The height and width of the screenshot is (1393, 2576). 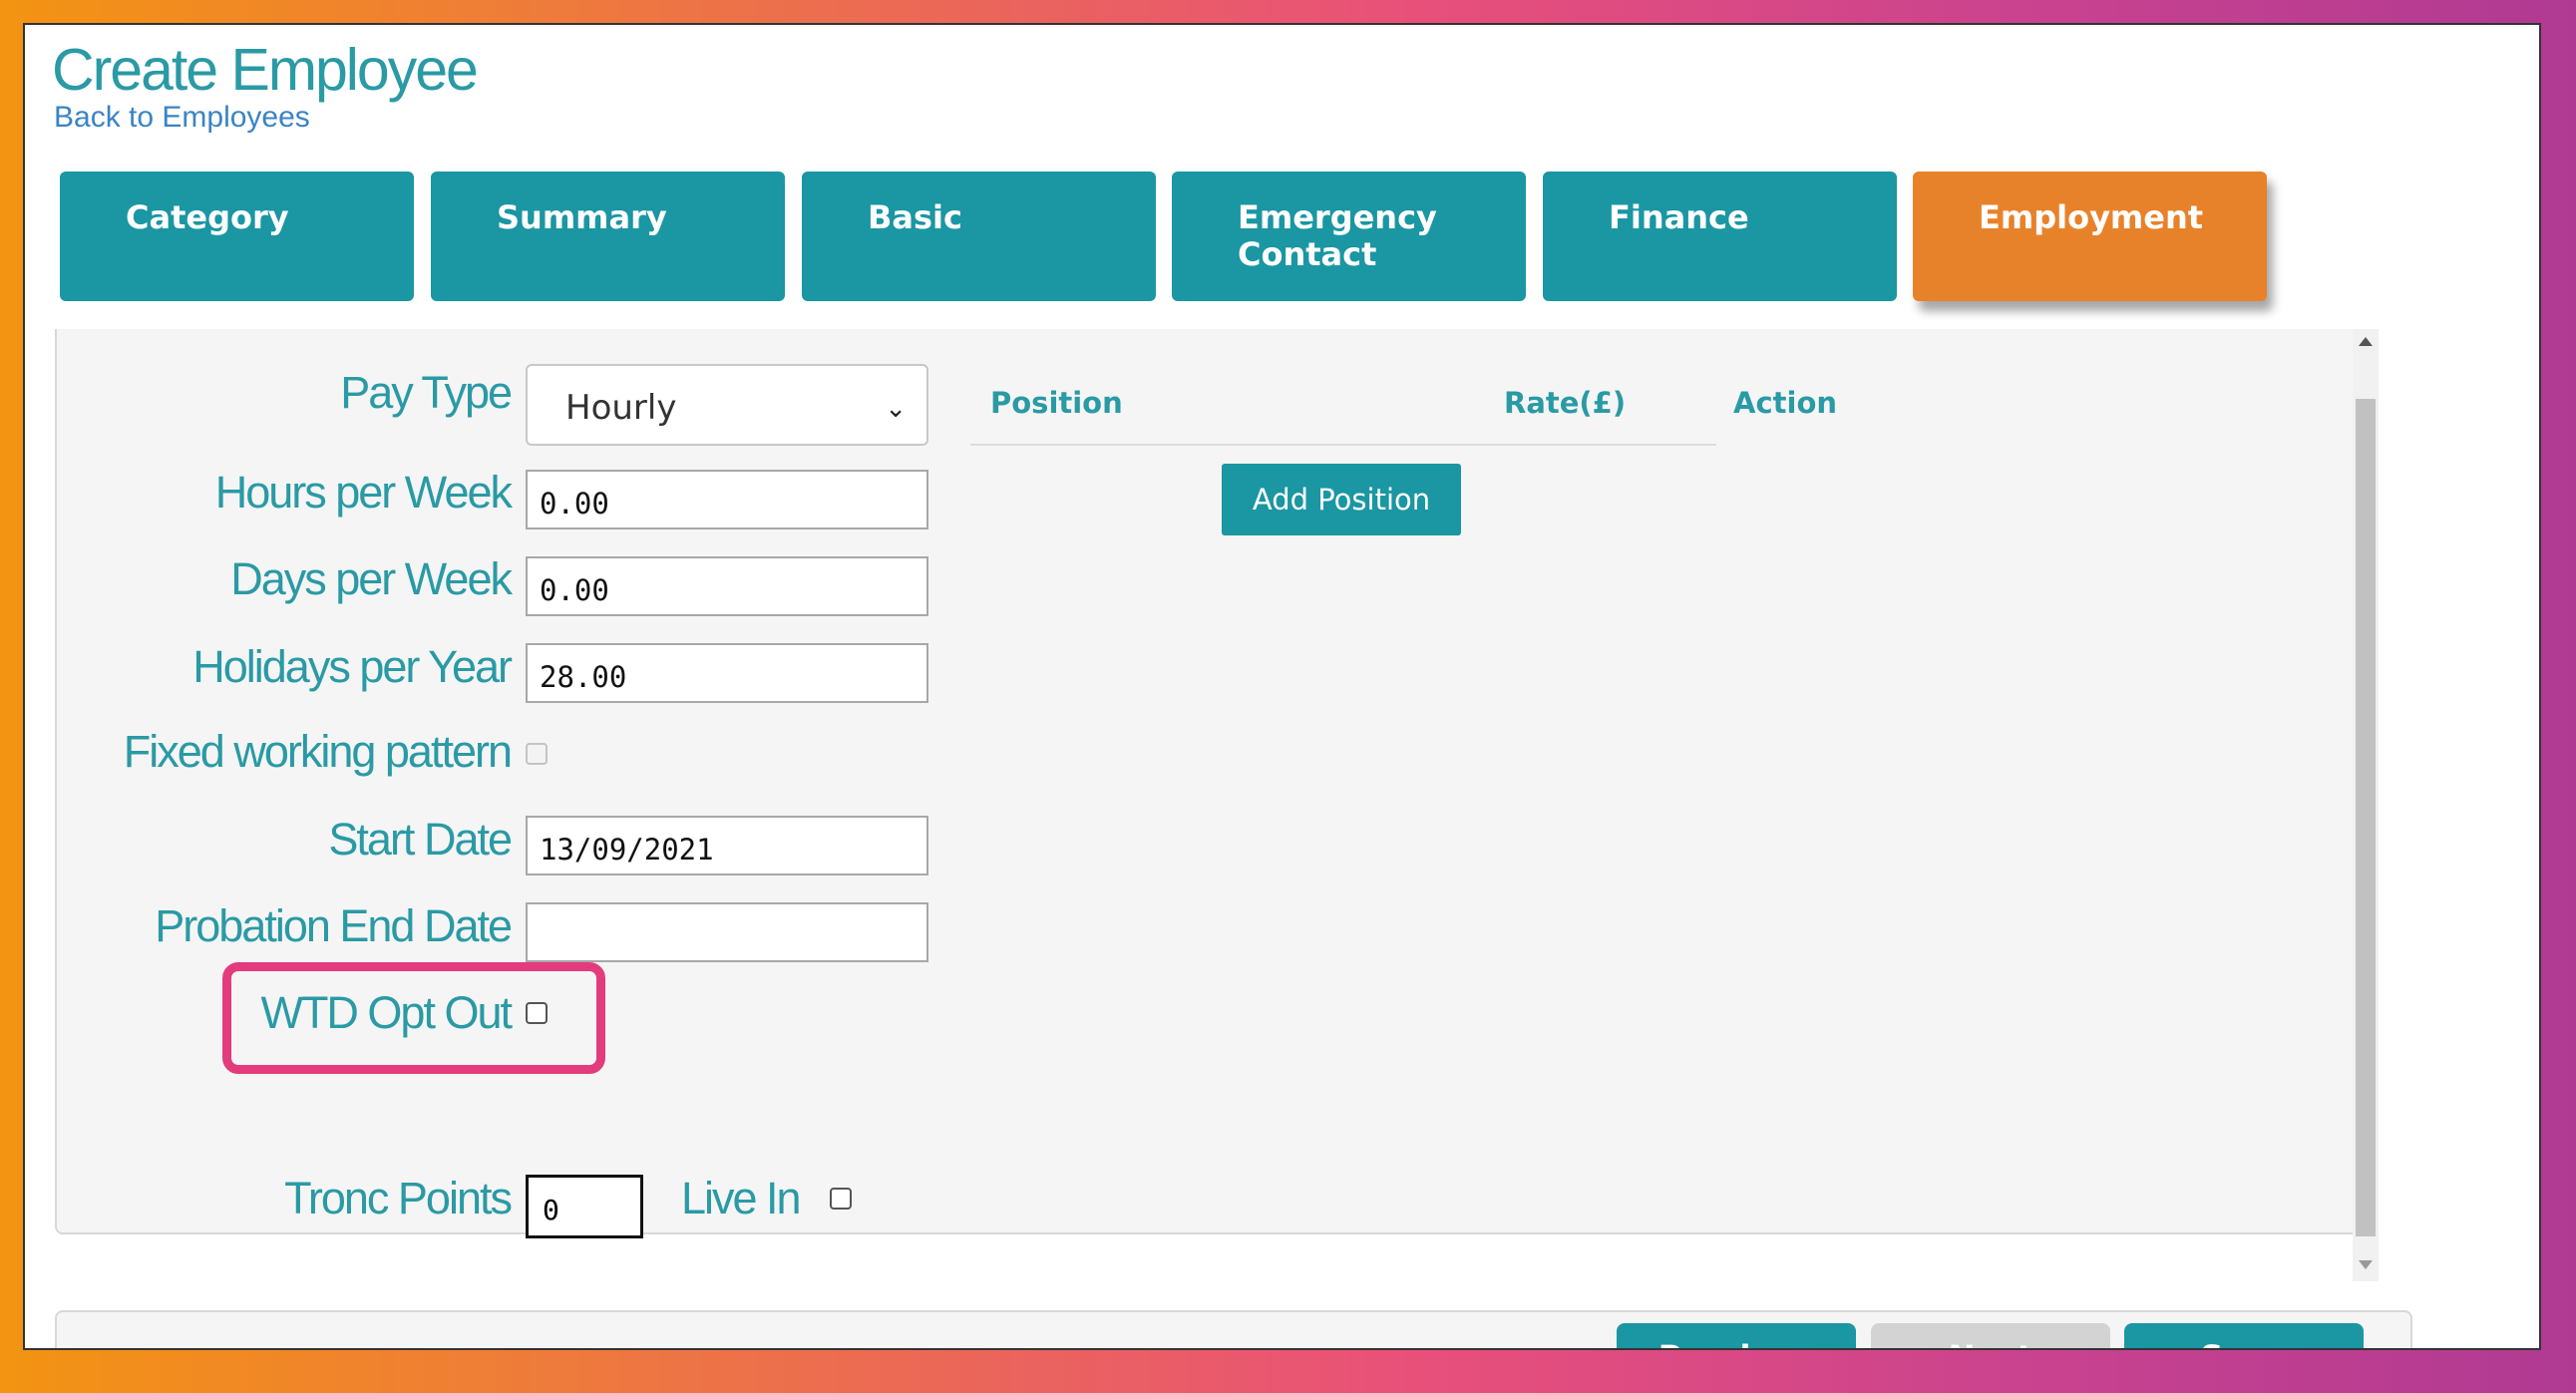 I want to click on scroll-up-arrow-icon, so click(x=2366, y=341).